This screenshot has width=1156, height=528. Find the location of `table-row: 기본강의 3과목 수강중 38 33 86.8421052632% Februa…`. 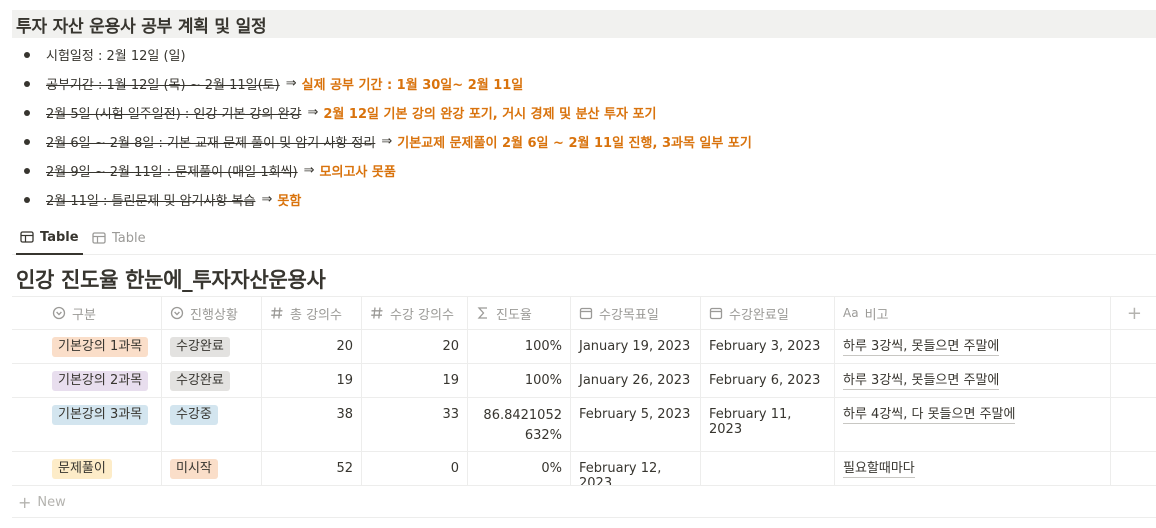

table-row: 기본강의 3과목 수강중 38 33 86.8421052632% Februa… is located at coordinates (584, 425).